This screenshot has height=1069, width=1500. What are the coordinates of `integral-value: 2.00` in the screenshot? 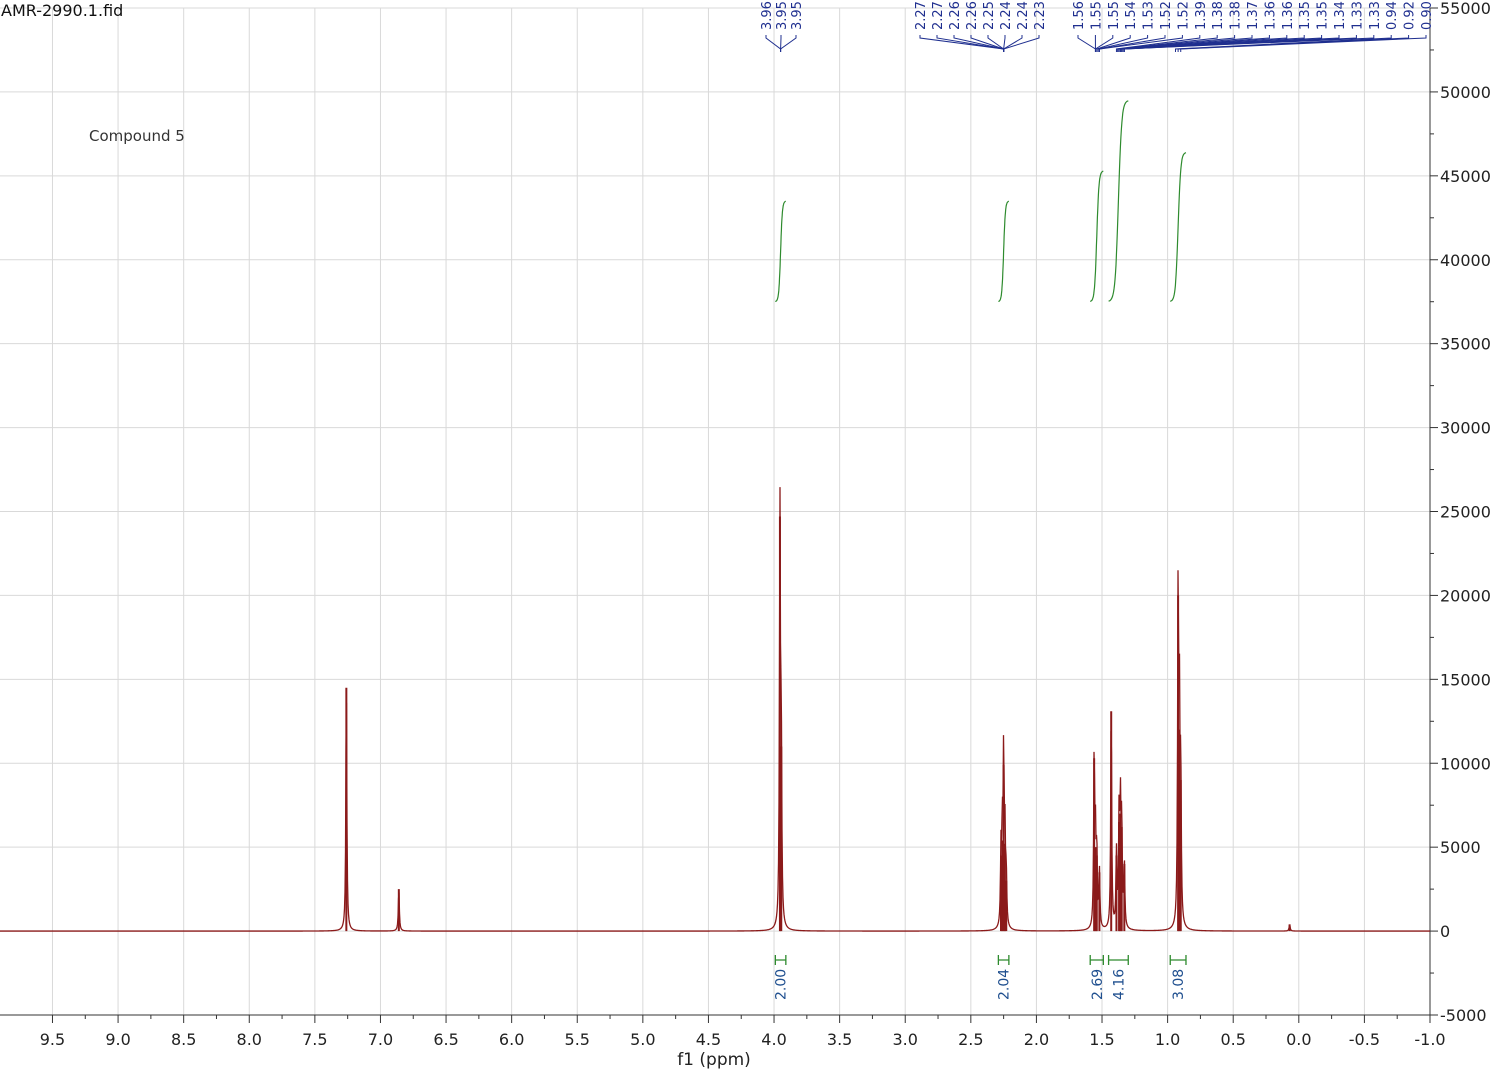 It's located at (782, 984).